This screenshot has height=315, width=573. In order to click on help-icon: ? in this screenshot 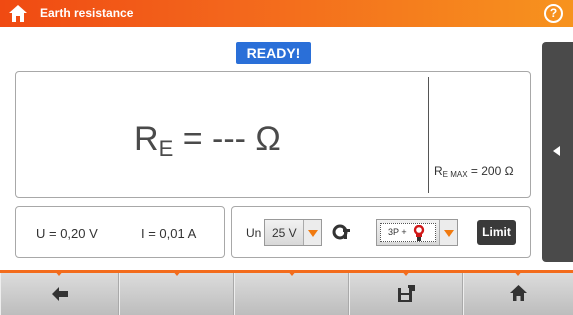, I will do `click(553, 13)`.